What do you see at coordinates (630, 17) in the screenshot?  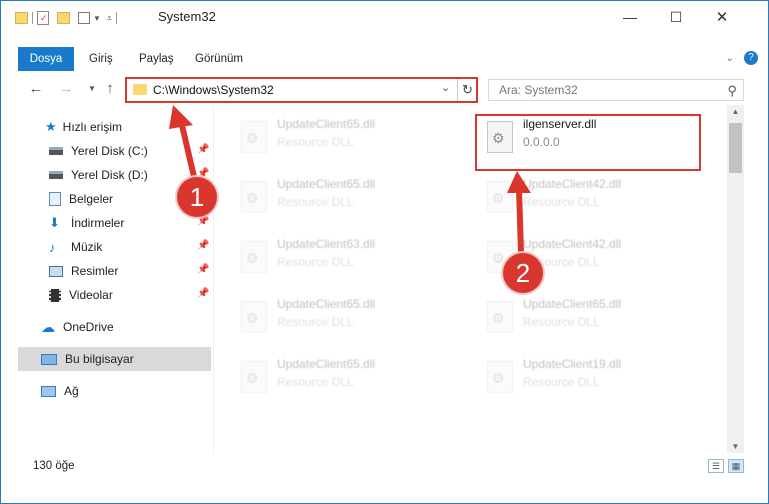 I see `minimize-button: —` at bounding box center [630, 17].